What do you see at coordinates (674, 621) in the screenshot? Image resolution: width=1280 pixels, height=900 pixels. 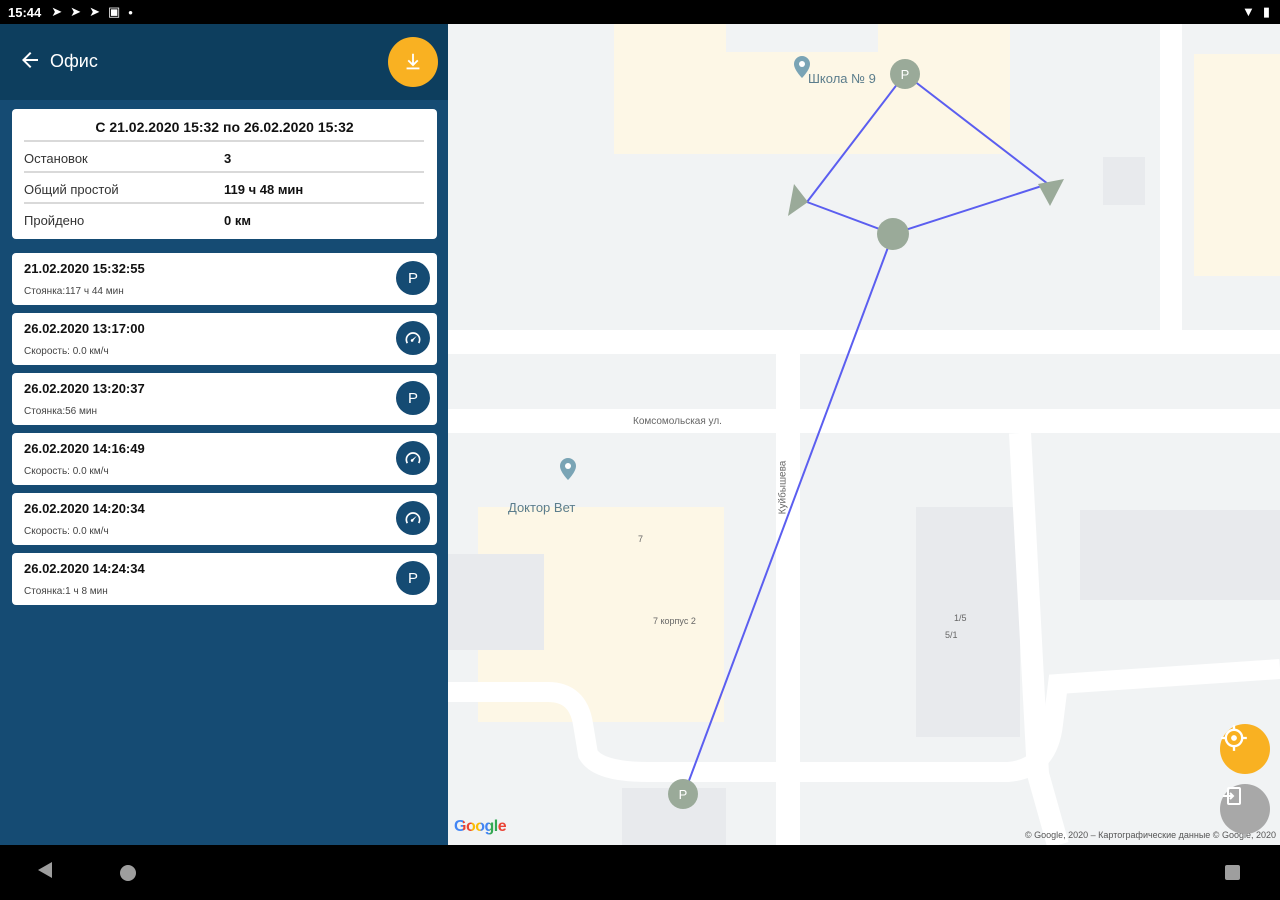 I see `building-number: 7 корпус 2` at bounding box center [674, 621].